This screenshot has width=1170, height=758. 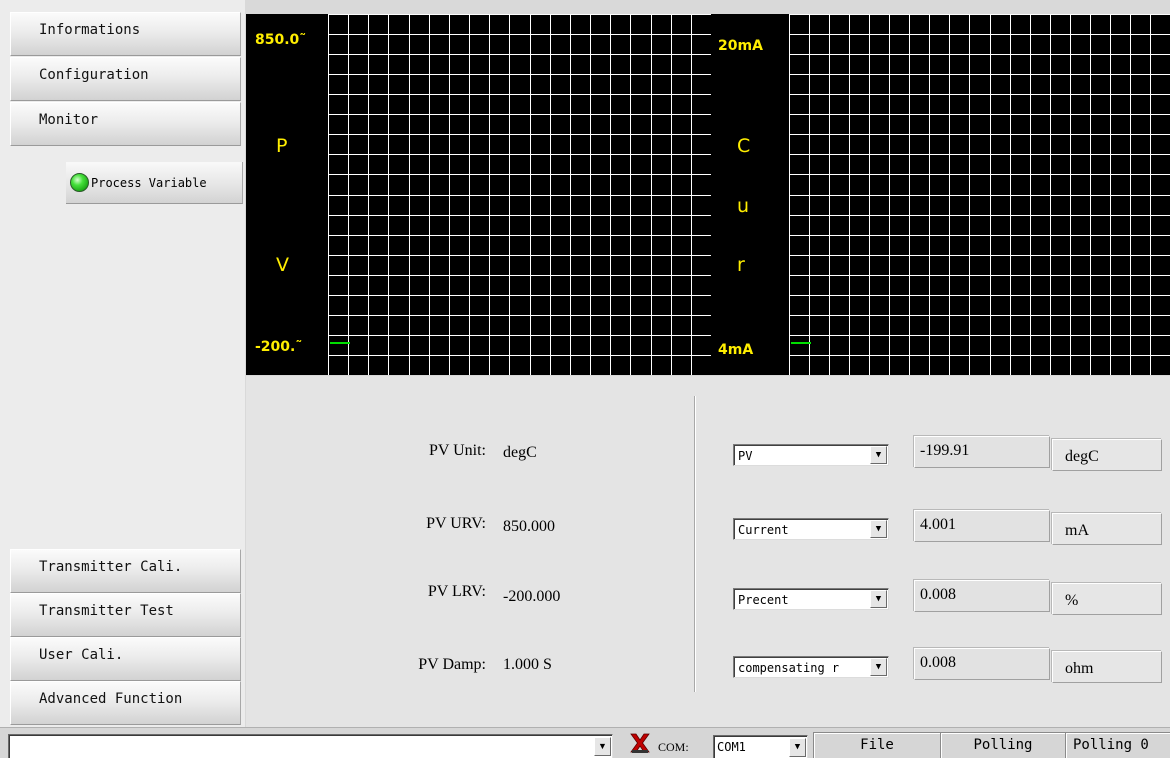 I want to click on current-axis-labels: 20mA C u r 4mA, so click(x=750, y=194).